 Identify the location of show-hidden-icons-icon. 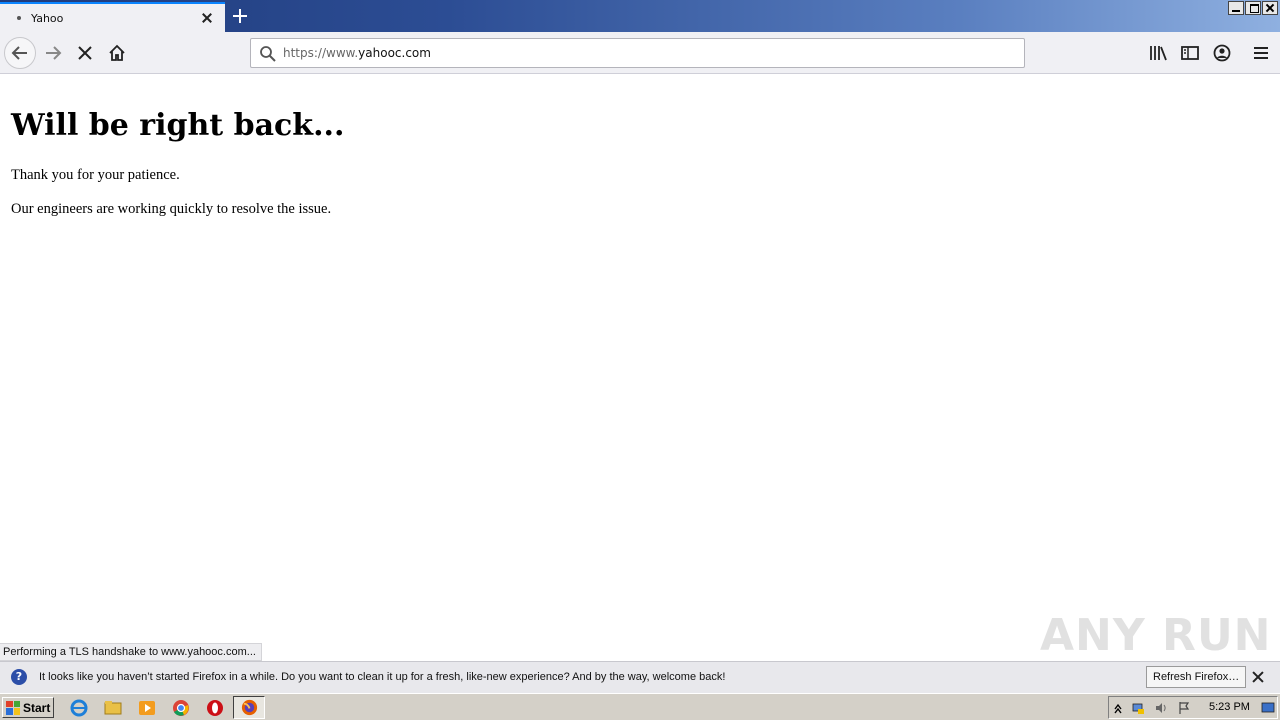
(1118, 708).